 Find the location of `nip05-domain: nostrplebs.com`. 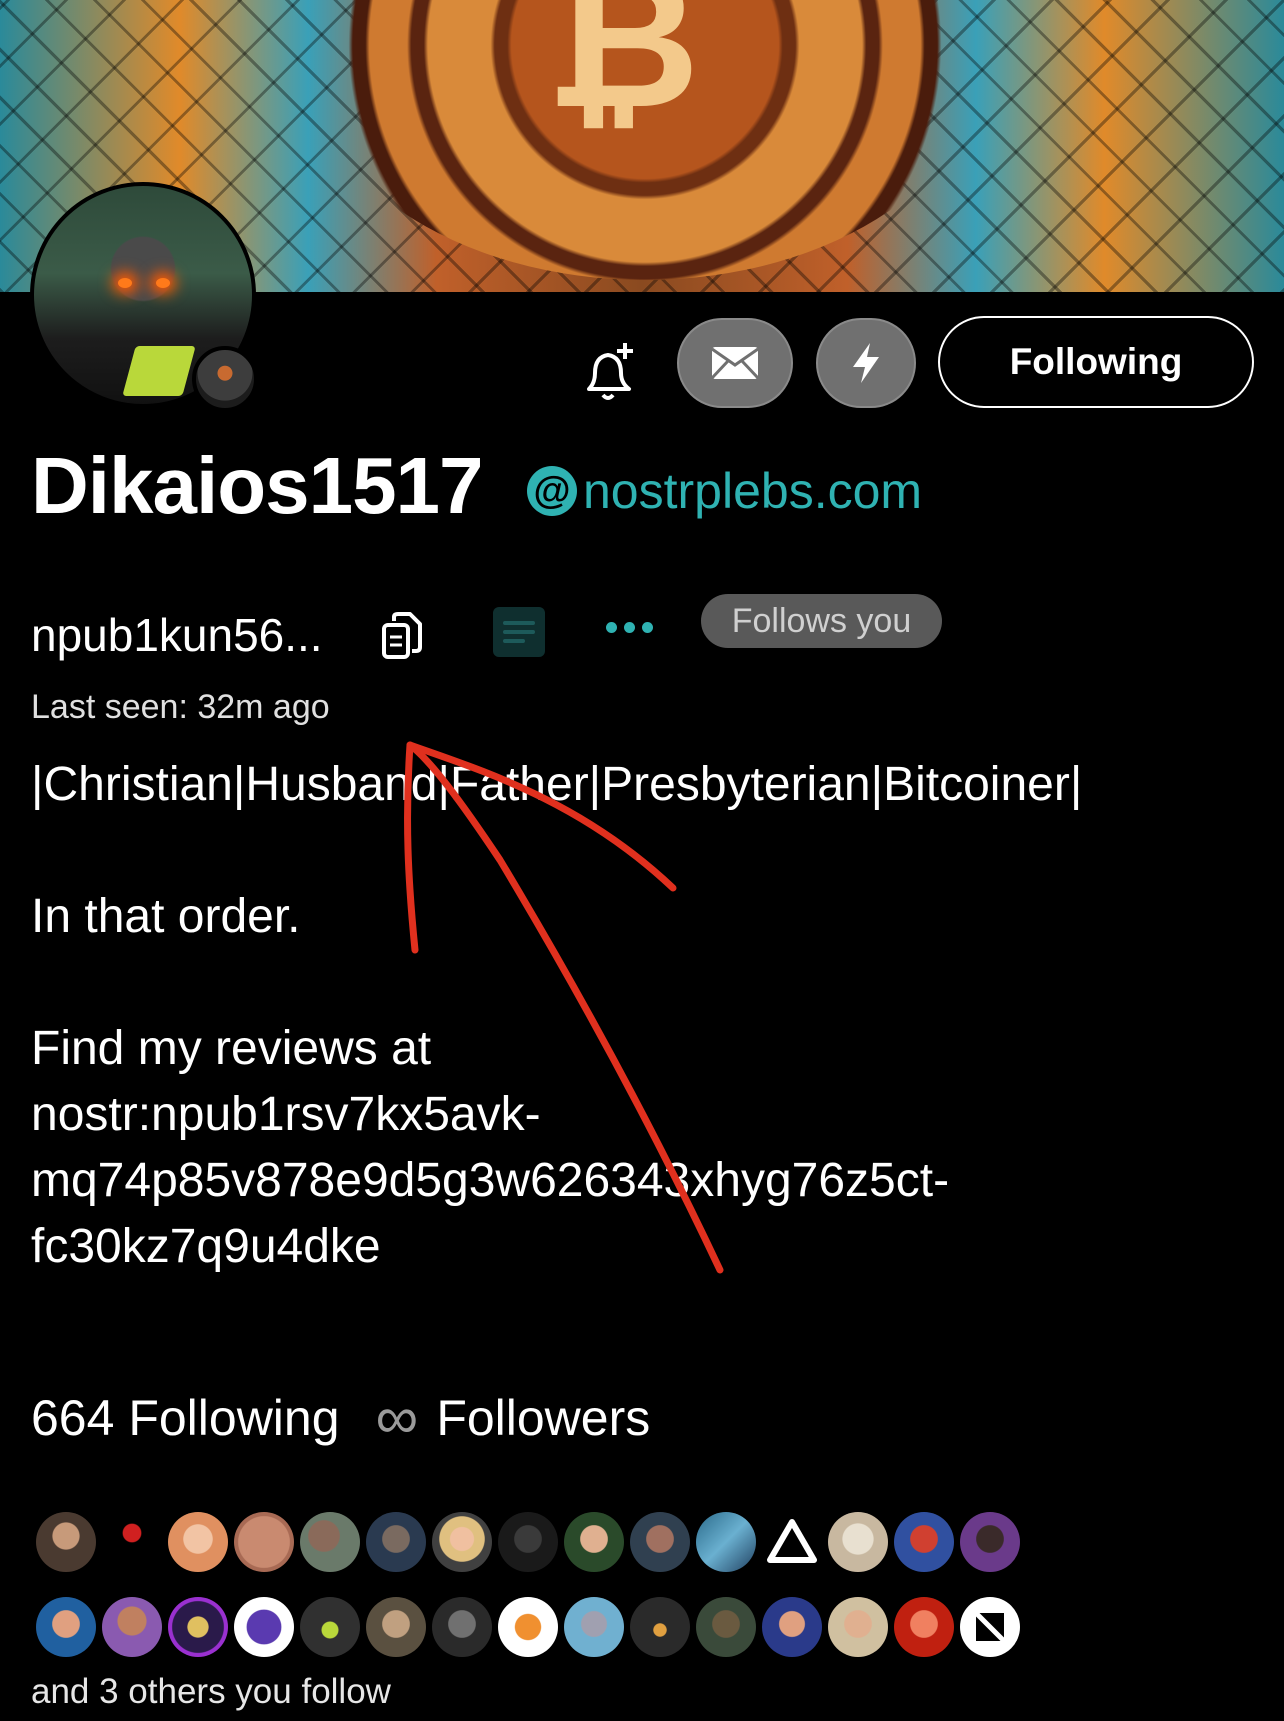

nip05-domain: nostrplebs.com is located at coordinates (753, 491).